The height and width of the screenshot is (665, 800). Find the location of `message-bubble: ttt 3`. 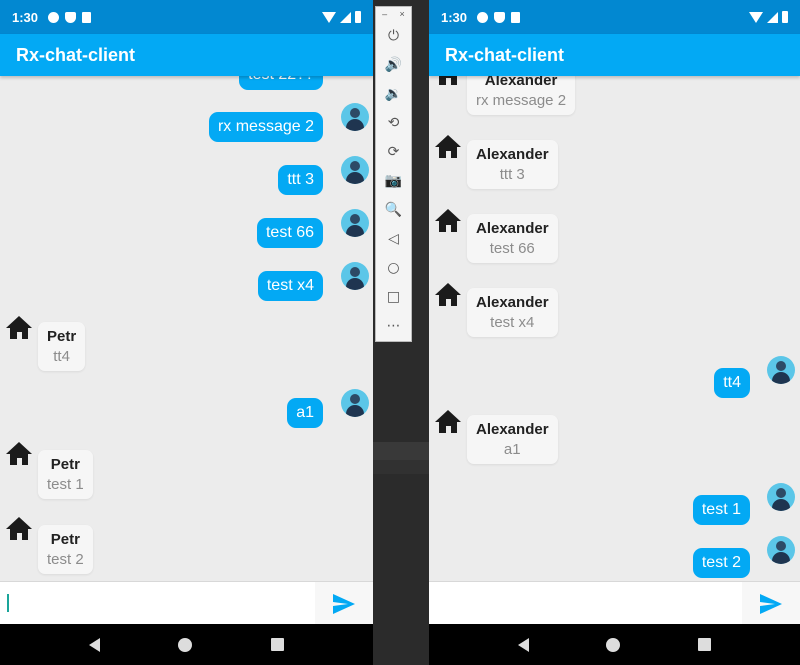

message-bubble: ttt 3 is located at coordinates (300, 180).